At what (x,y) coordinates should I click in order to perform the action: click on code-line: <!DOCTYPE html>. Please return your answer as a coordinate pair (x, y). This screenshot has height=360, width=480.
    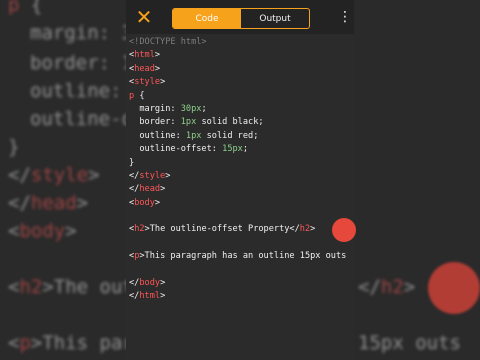
    Looking at the image, I should click on (168, 42).